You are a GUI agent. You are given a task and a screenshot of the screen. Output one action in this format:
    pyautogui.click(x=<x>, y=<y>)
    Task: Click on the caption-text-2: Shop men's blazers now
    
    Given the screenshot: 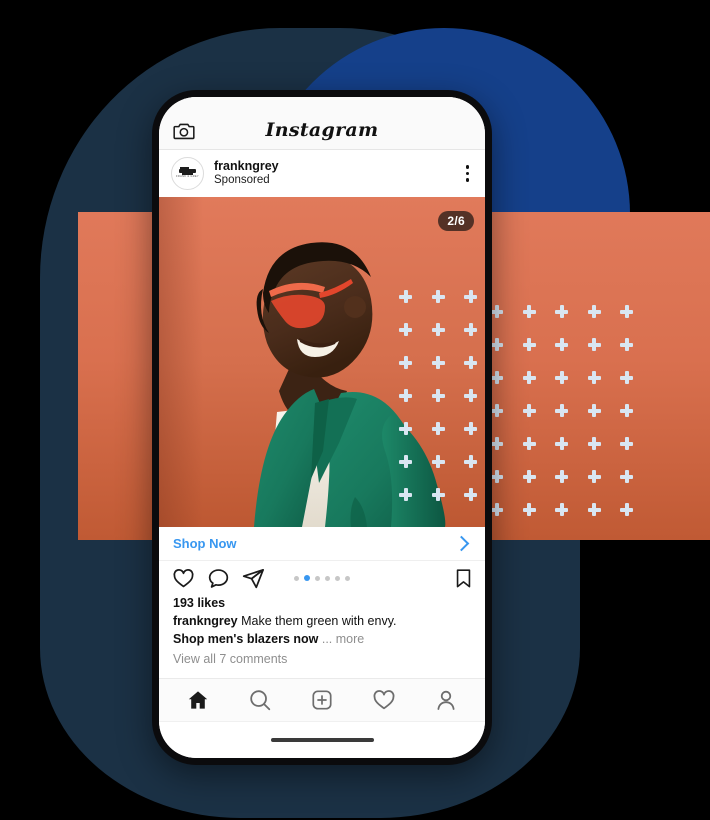 What is the action you would take?
    pyautogui.click(x=246, y=638)
    